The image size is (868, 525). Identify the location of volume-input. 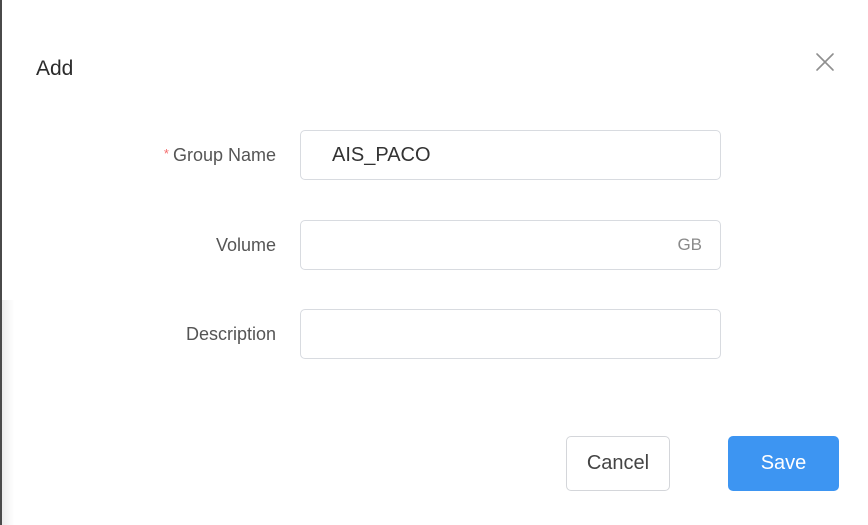
(510, 245).